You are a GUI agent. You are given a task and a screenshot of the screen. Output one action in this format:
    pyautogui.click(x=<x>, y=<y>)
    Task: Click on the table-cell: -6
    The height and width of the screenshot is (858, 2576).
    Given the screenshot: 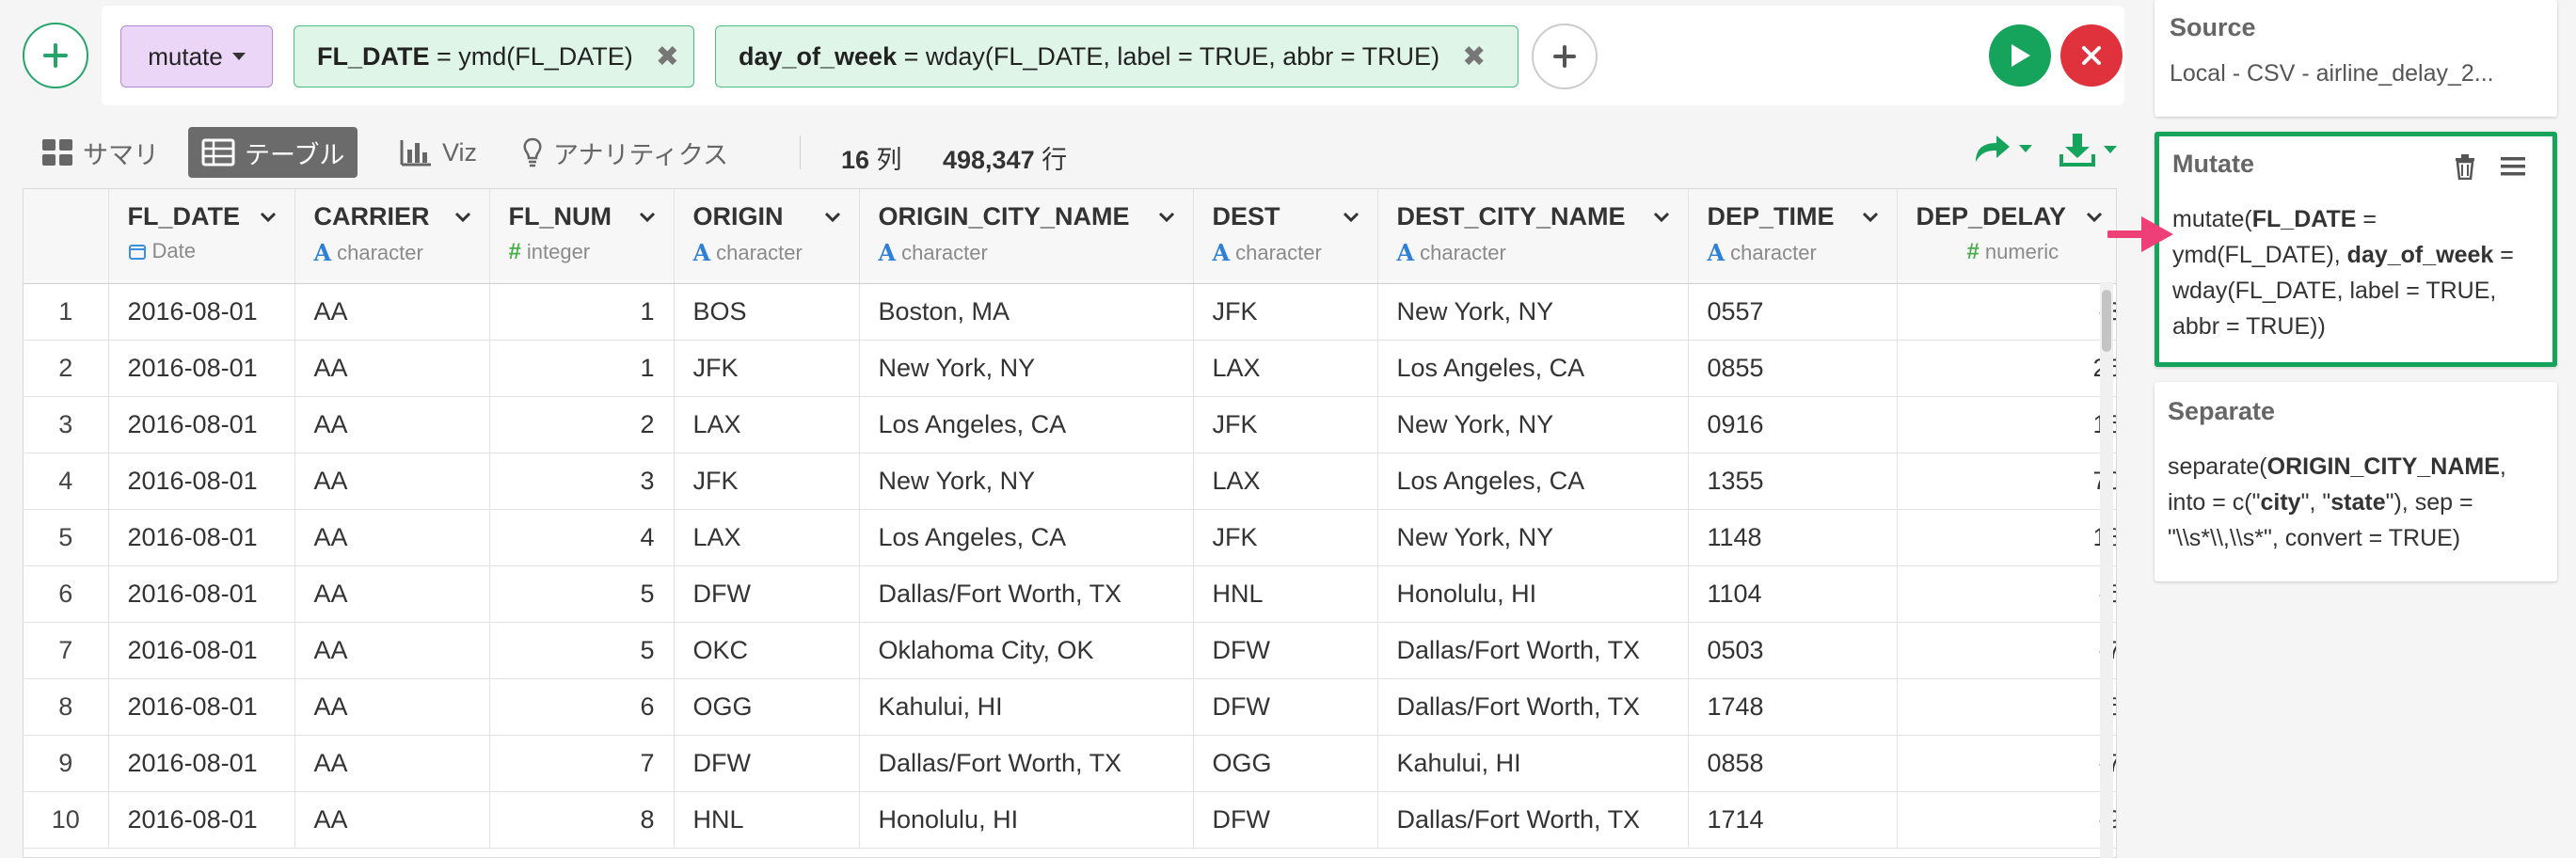 What is the action you would take?
    pyautogui.click(x=2007, y=594)
    